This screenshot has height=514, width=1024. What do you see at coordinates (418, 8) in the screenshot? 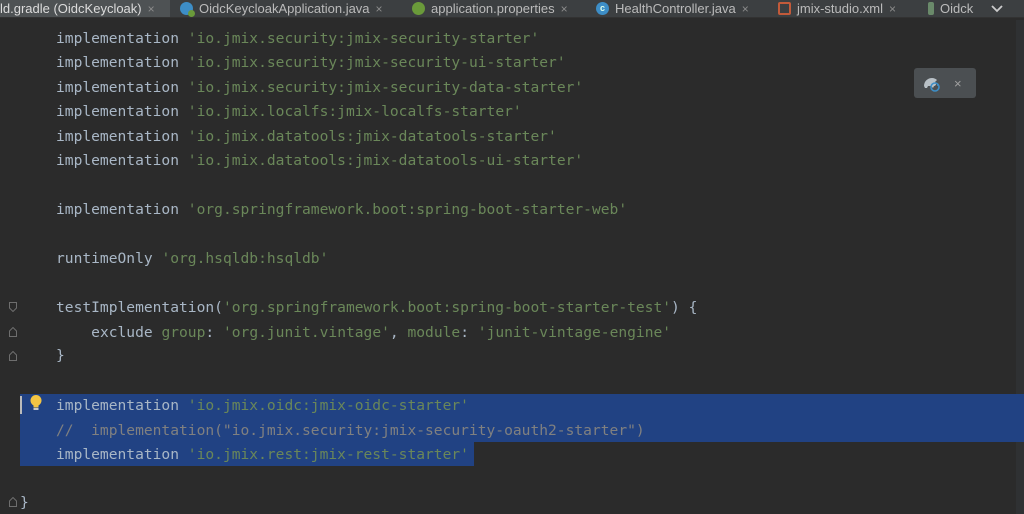
I see `properties-icon` at bounding box center [418, 8].